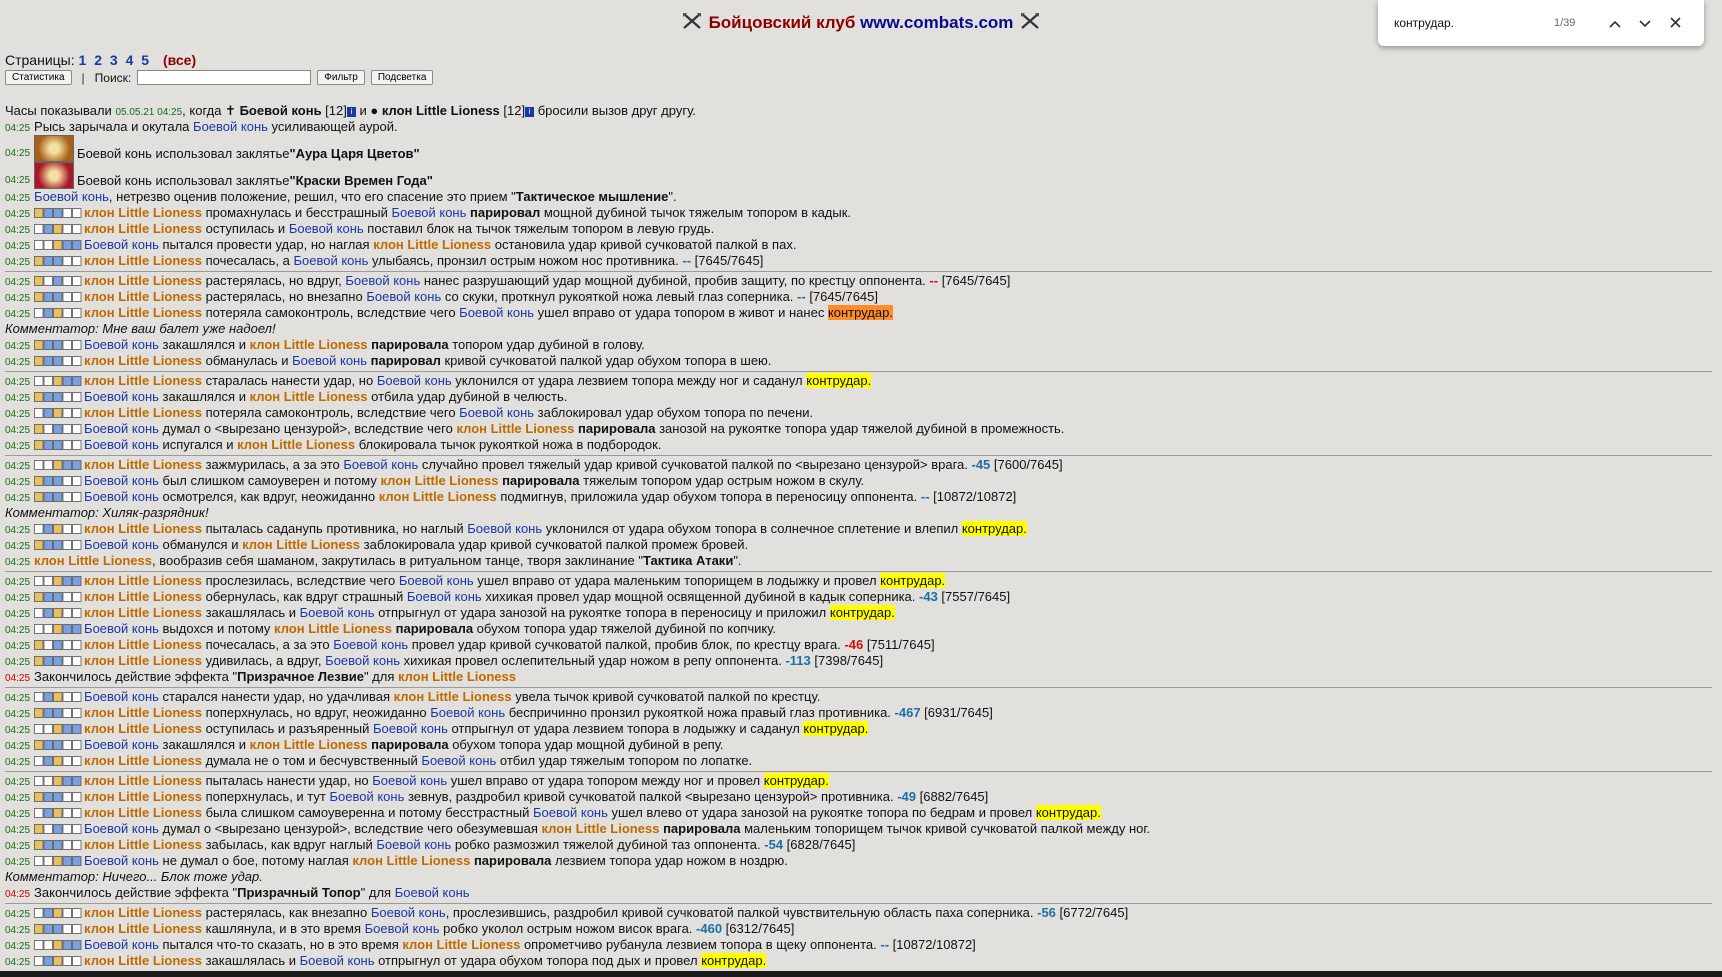 This screenshot has width=1722, height=977. Describe the element at coordinates (936, 22) in the screenshot. I see `header-site-link: www.combats.com` at that location.